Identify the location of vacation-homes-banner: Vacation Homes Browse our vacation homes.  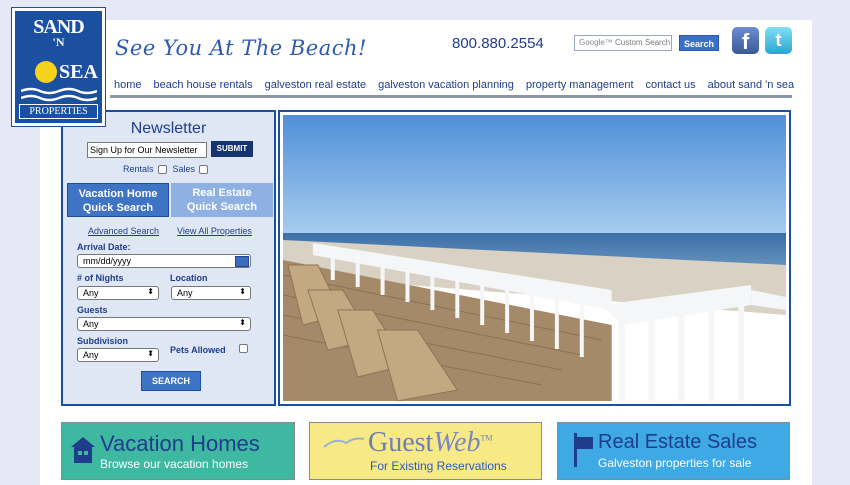
(178, 451).